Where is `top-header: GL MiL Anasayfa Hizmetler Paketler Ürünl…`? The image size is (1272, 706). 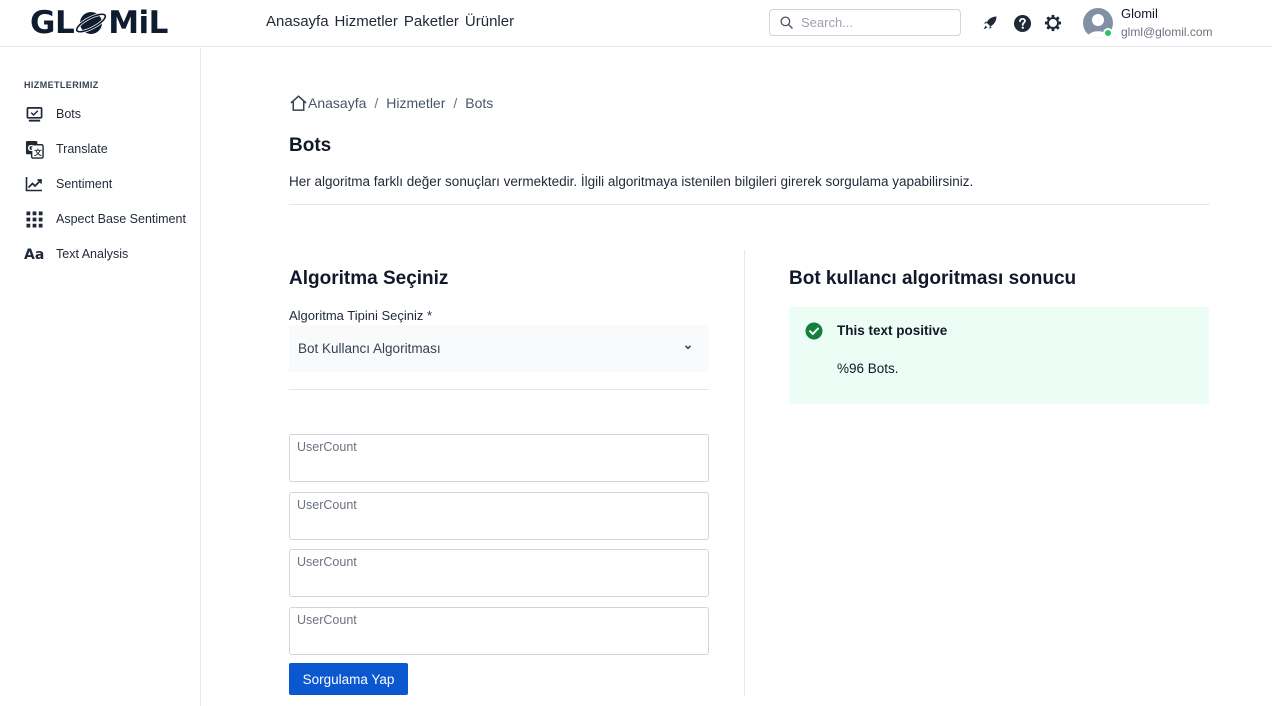 top-header: GL MiL Anasayfa Hizmetler Paketler Ürünl… is located at coordinates (636, 23).